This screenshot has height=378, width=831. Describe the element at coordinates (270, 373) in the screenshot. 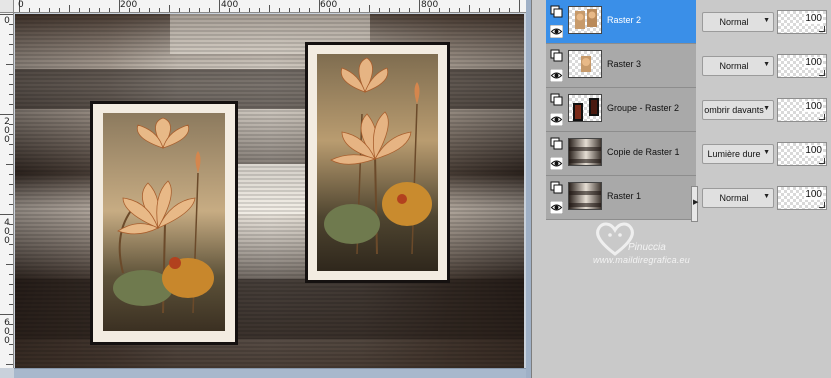

I see `horizontal-scrollbar` at that location.